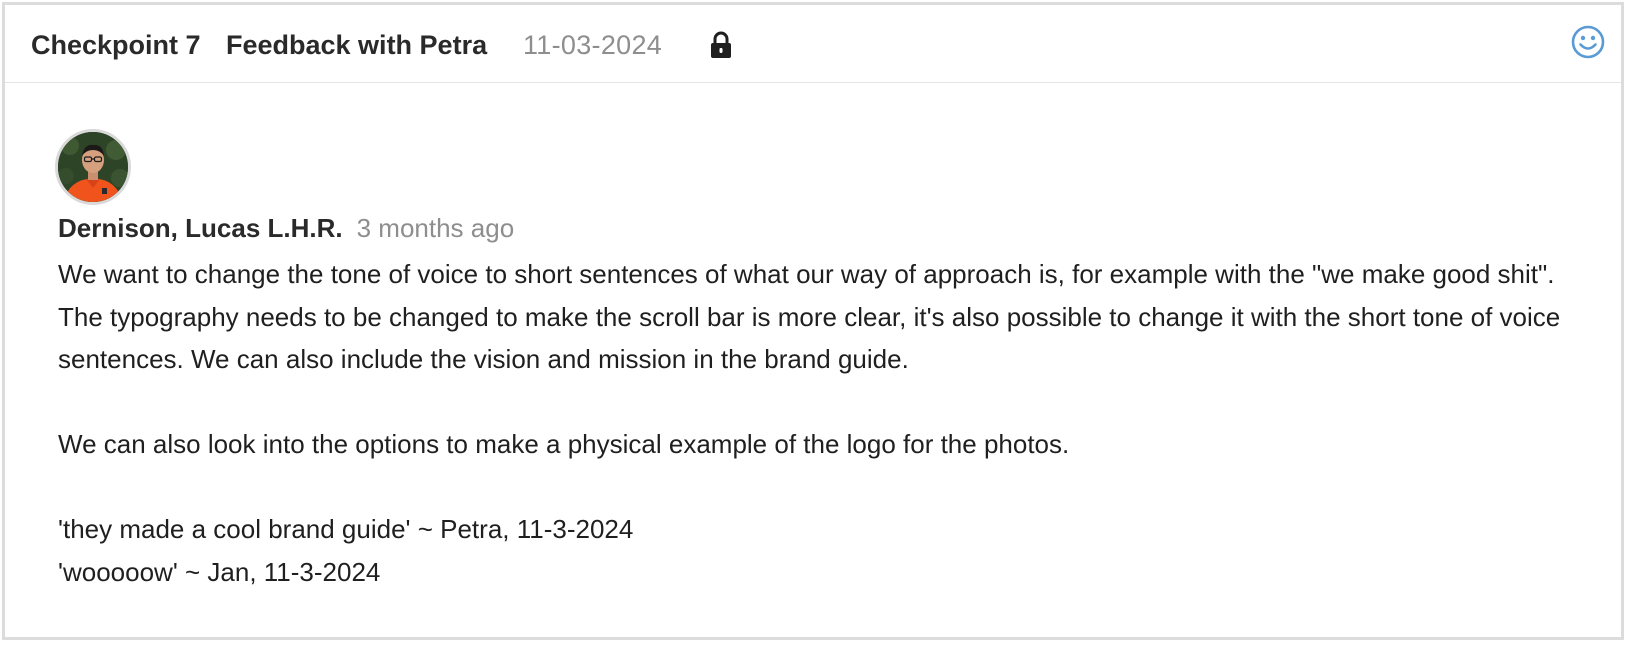  I want to click on lock-icon, so click(721, 44).